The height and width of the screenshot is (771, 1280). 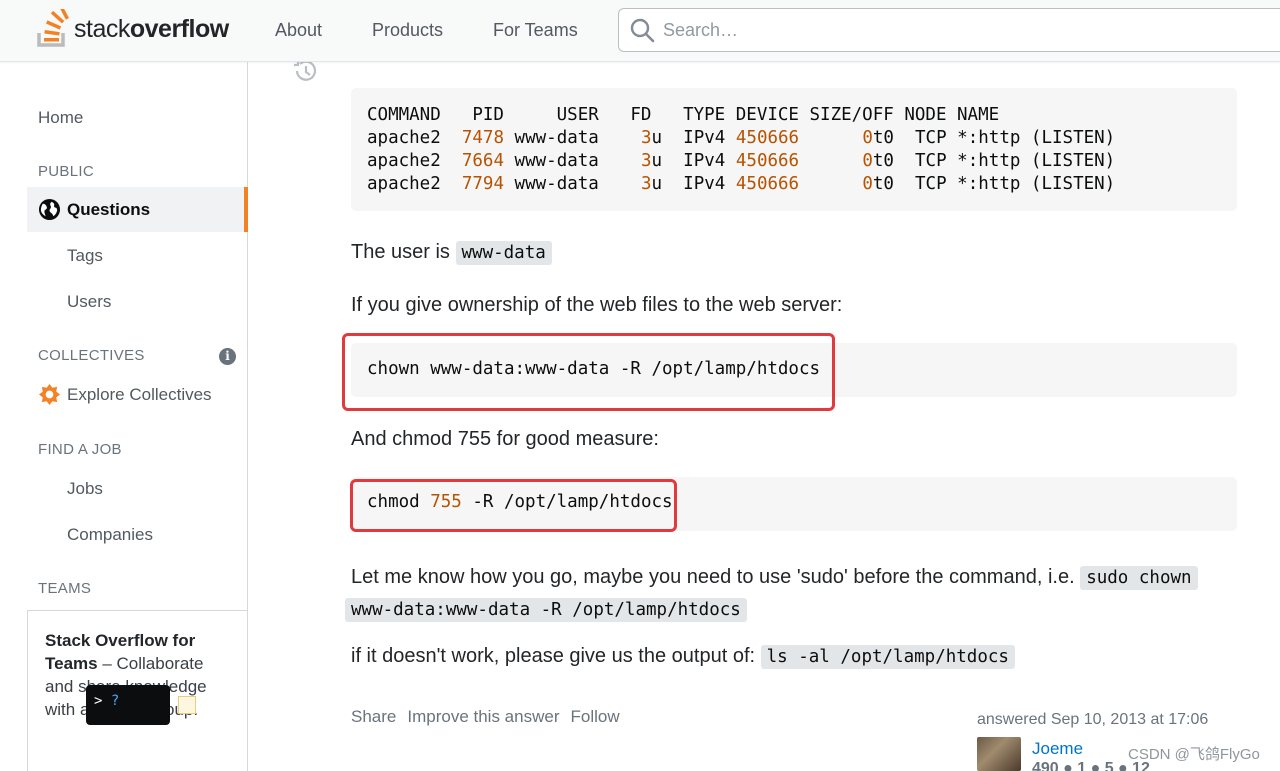 What do you see at coordinates (85, 256) in the screenshot?
I see `sidebar-item-tags: Tags` at bounding box center [85, 256].